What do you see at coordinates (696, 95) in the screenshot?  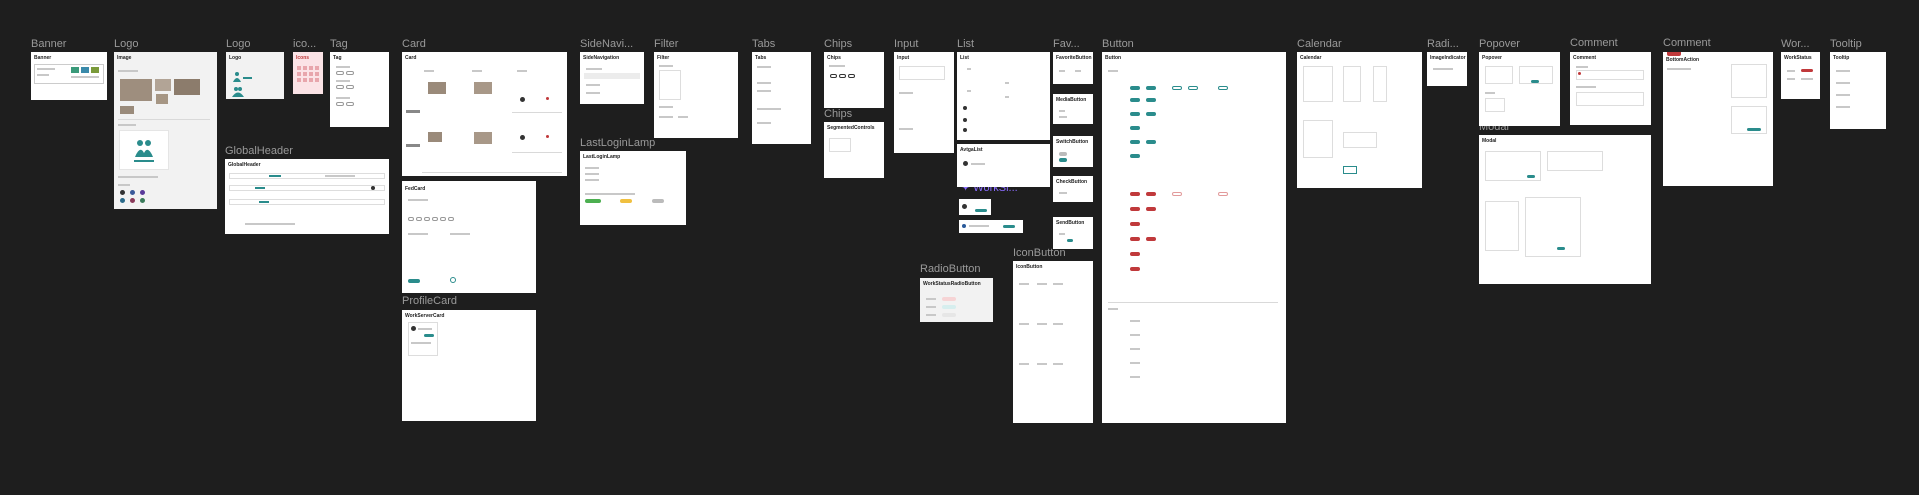 I see `frame-filter: Filter` at bounding box center [696, 95].